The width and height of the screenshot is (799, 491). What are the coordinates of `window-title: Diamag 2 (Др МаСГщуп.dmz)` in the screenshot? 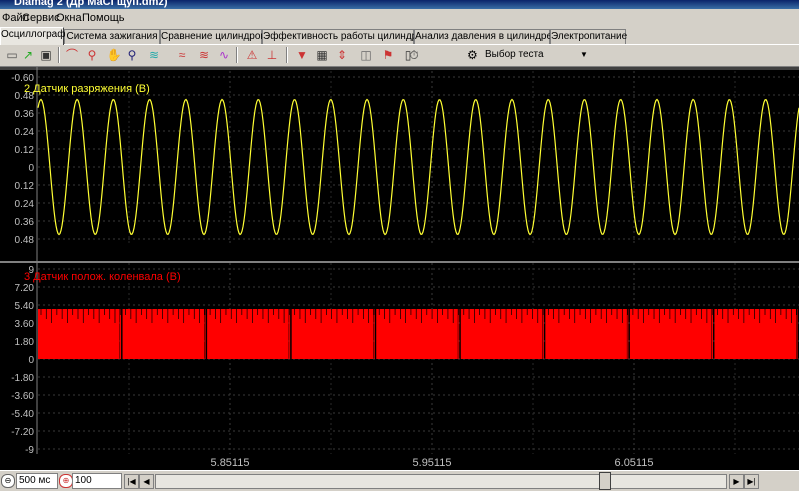 It's located at (91, 4).